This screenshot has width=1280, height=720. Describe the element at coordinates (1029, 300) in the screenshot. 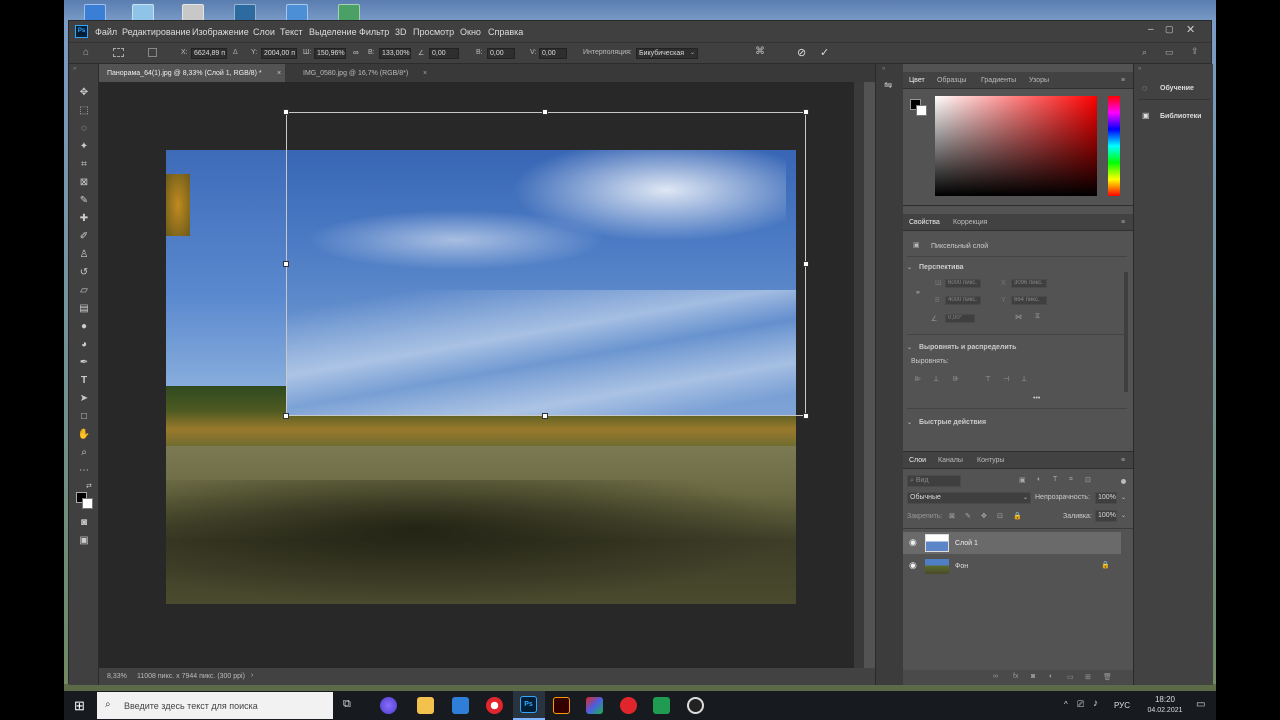

I see `y-input: 664 пикс.` at that location.